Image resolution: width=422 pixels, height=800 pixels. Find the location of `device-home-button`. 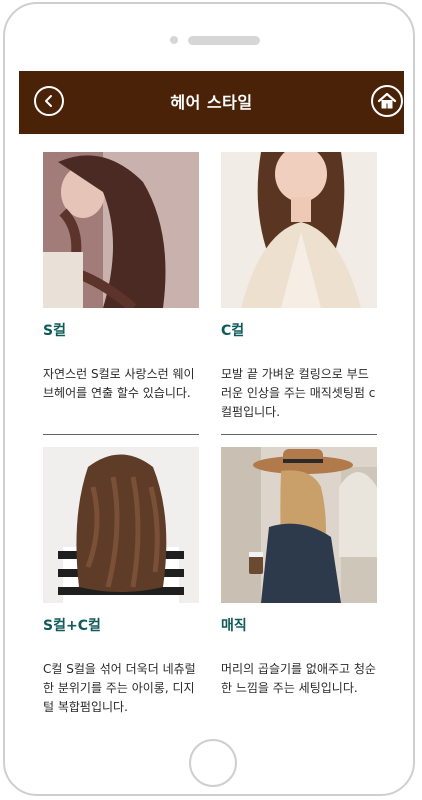

device-home-button is located at coordinates (213, 763).